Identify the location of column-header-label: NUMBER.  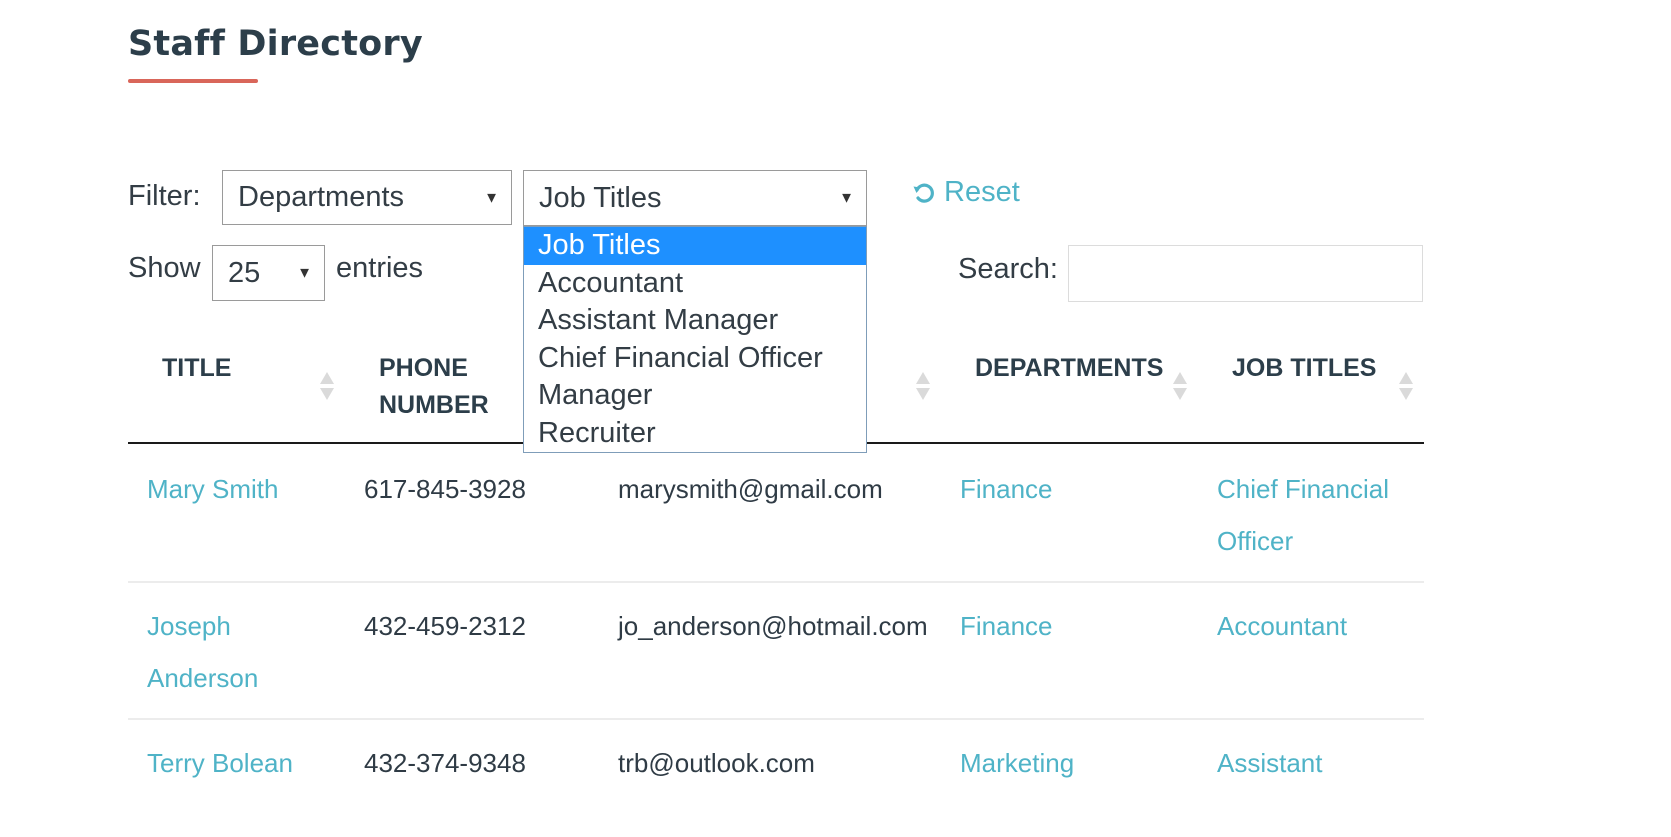
(434, 405).